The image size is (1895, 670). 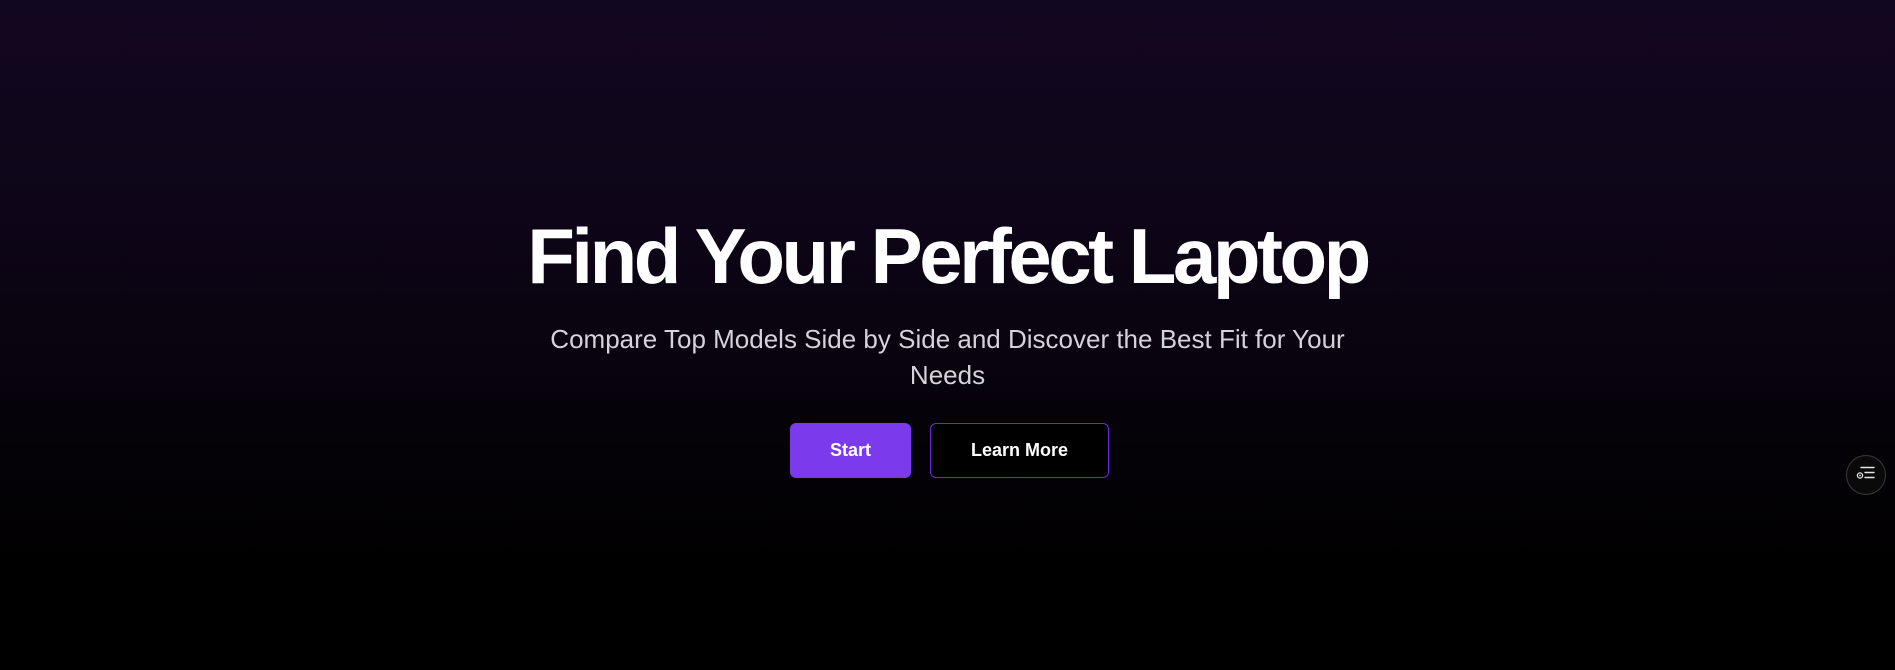 What do you see at coordinates (850, 450) in the screenshot?
I see `start-button: Start` at bounding box center [850, 450].